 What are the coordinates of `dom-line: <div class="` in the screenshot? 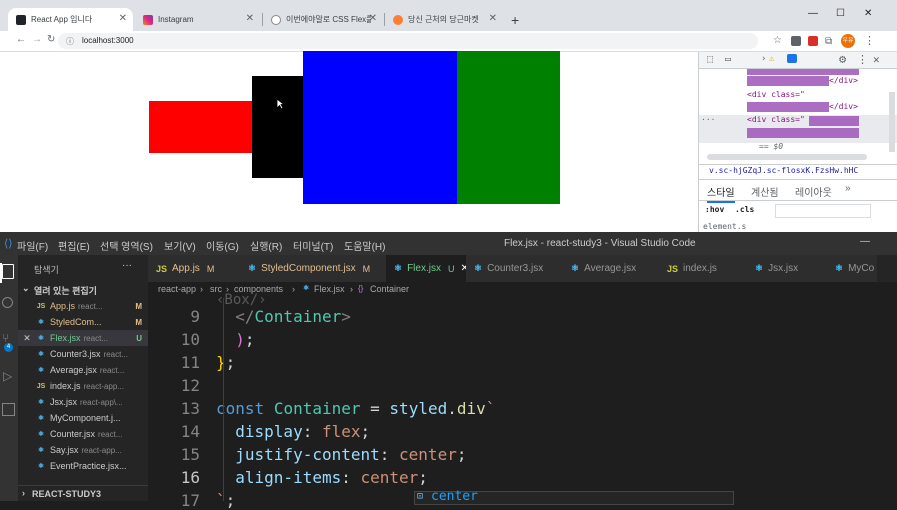 It's located at (798, 96).